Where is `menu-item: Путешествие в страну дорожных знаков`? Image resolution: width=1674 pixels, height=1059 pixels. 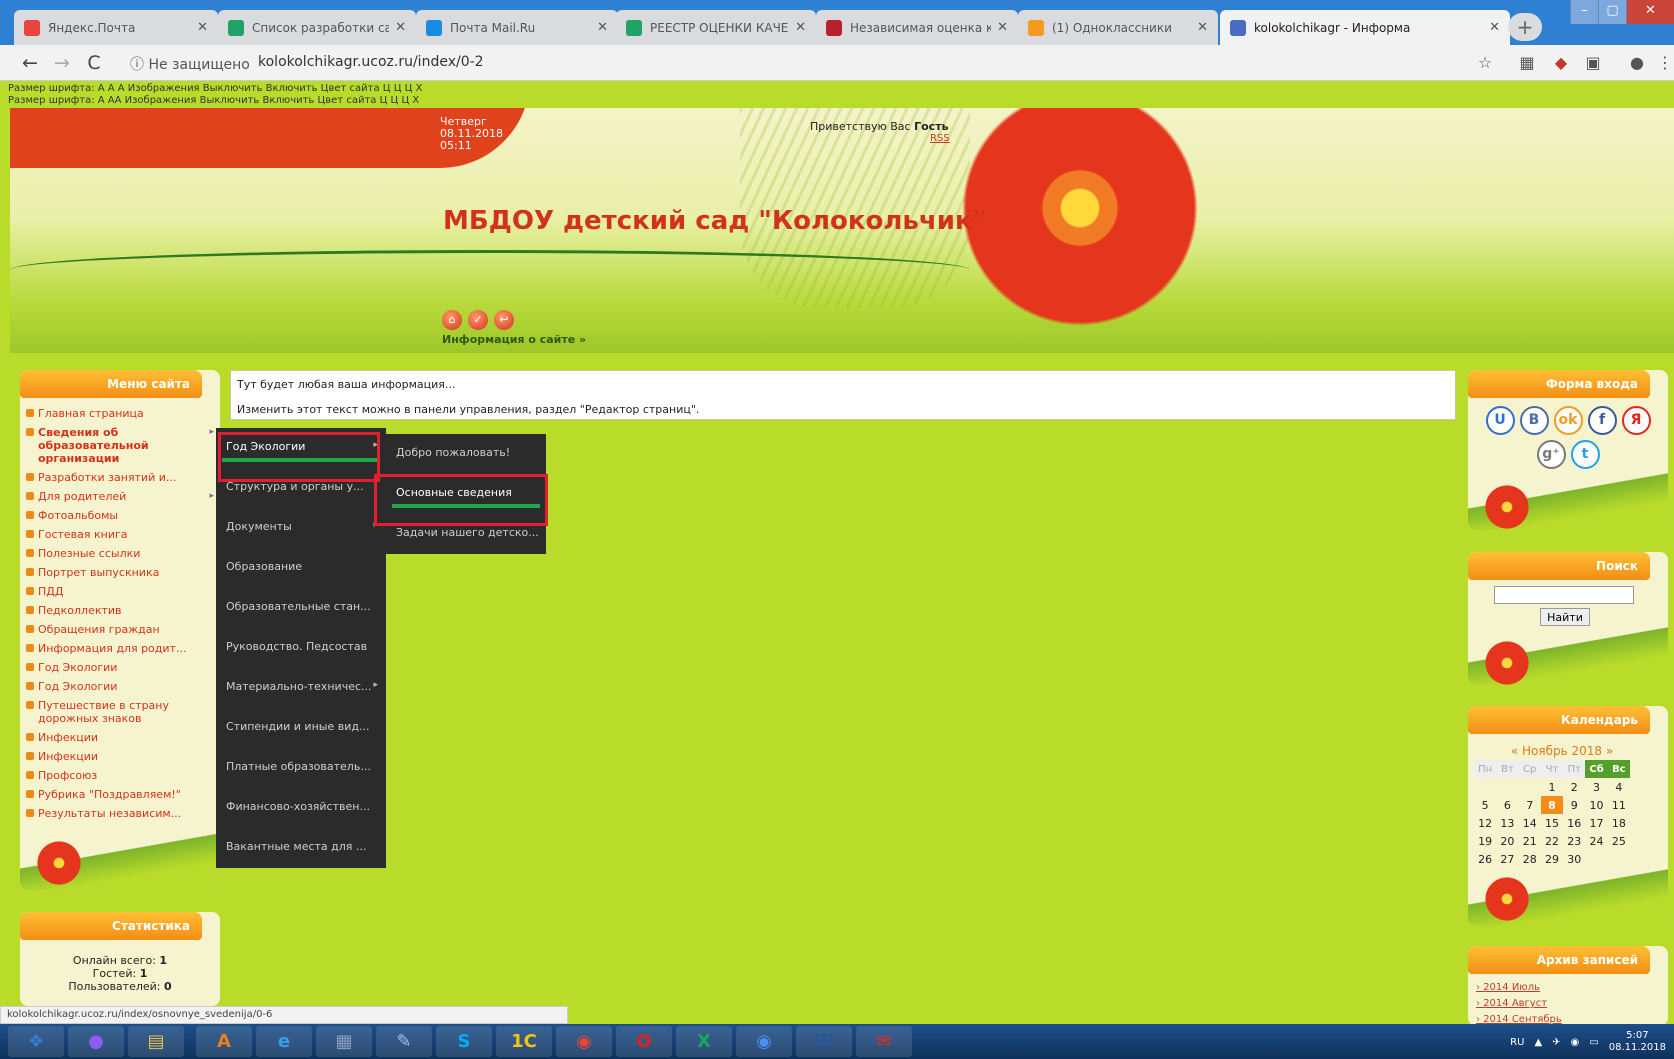
menu-item: Путешествие в страну дорожных знаков is located at coordinates (119, 712).